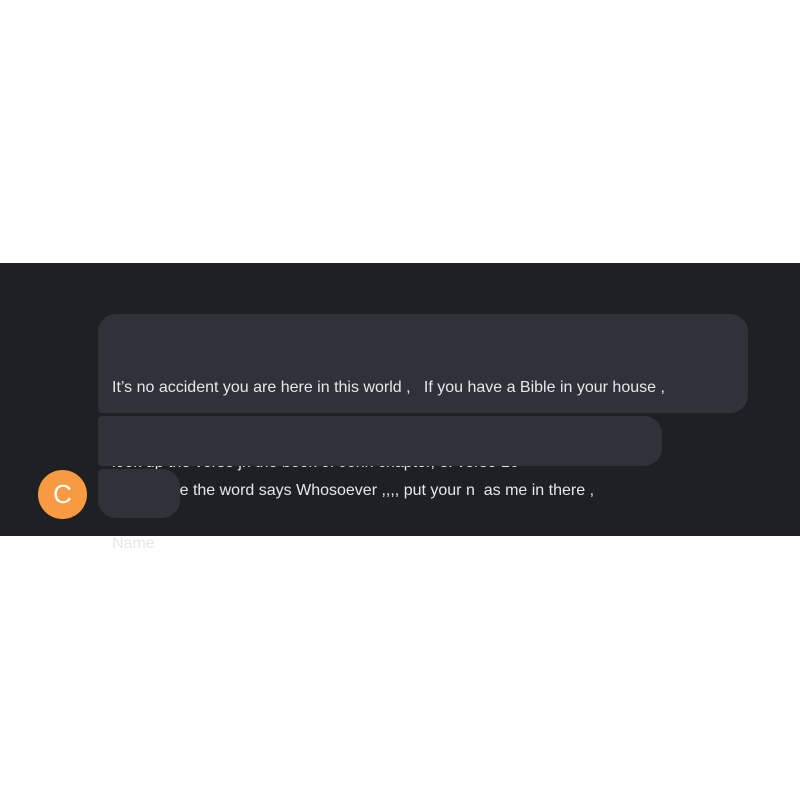  Describe the element at coordinates (133, 543) in the screenshot. I see `message-text-line: Name` at that location.